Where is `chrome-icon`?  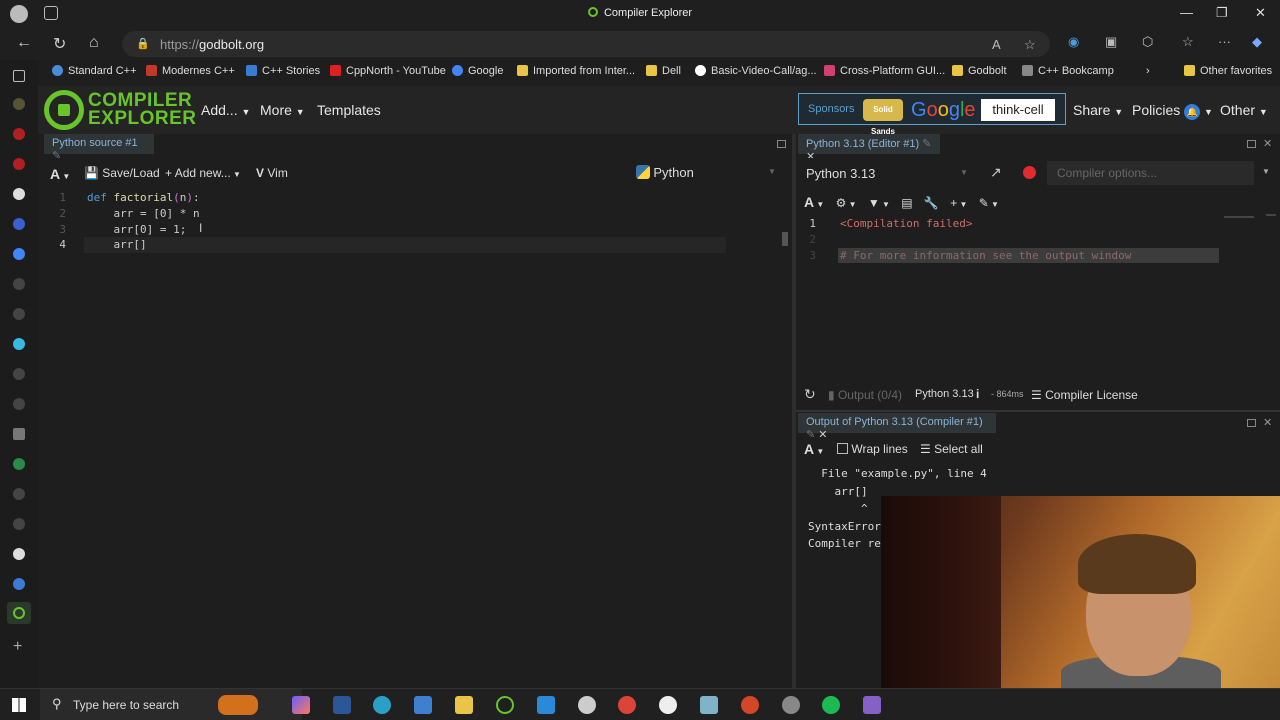 chrome-icon is located at coordinates (627, 705).